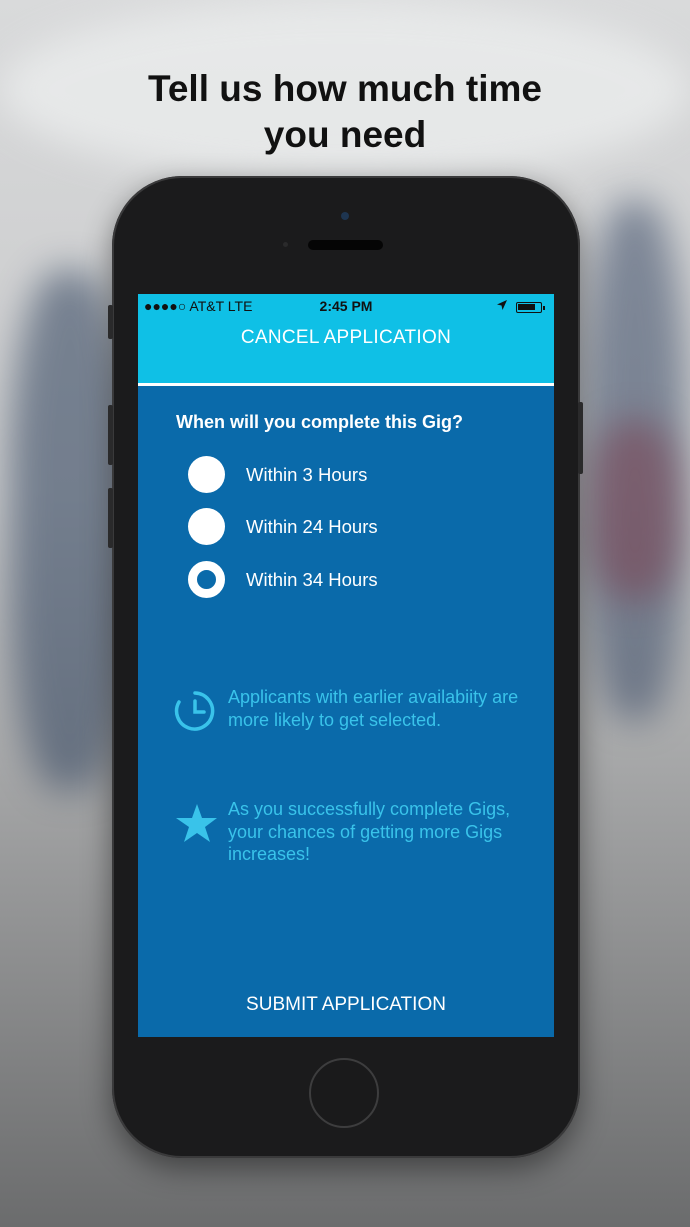 Image resolution: width=690 pixels, height=1227 pixels. I want to click on battery-nub, so click(544, 308).